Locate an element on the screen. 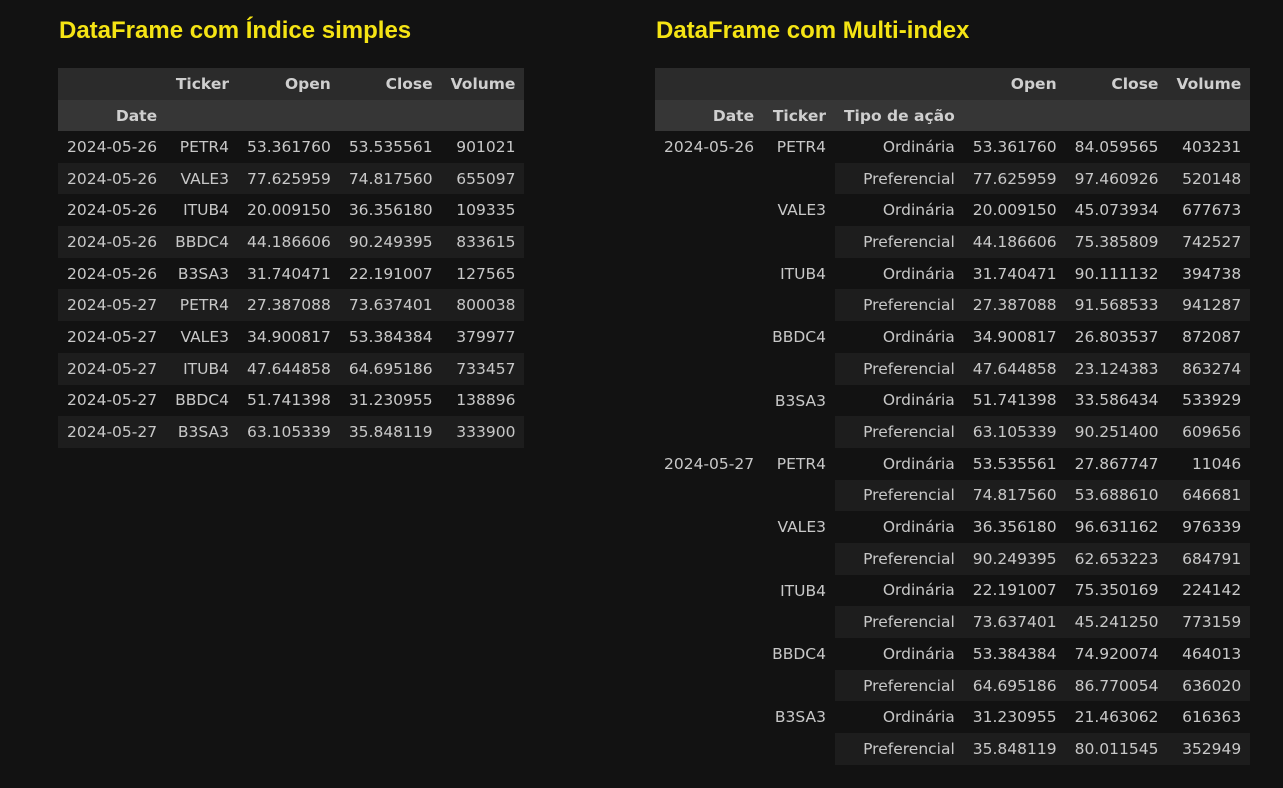 This screenshot has height=788, width=1283. cell-open: 44.186606 is located at coordinates (1014, 242).